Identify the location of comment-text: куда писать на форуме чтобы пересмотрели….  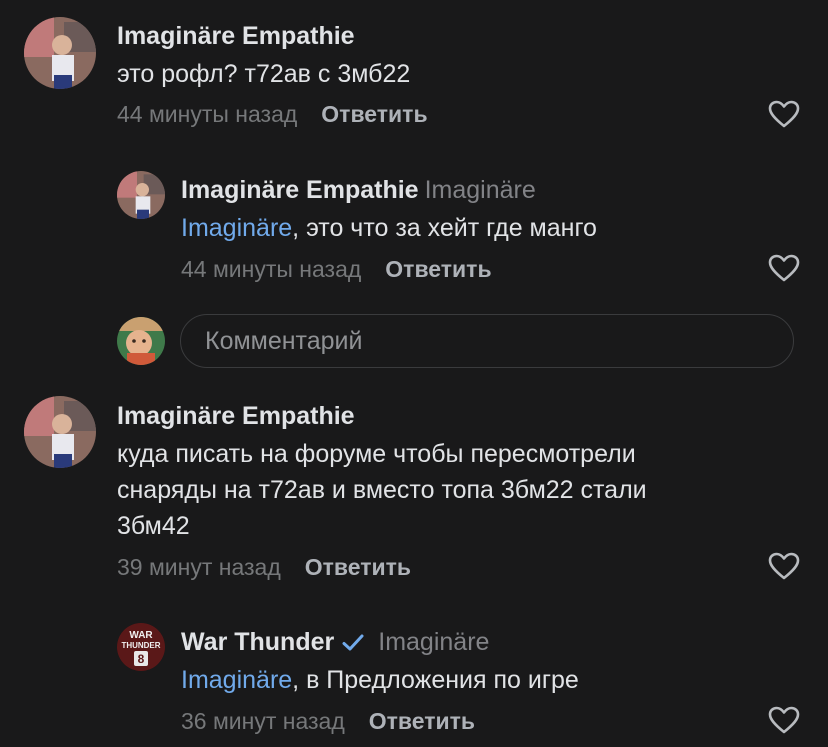
(382, 490).